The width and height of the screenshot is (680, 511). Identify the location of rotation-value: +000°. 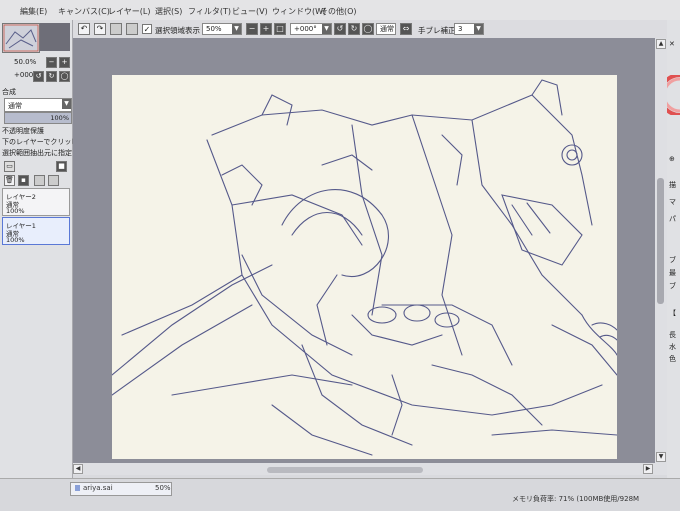
(305, 29).